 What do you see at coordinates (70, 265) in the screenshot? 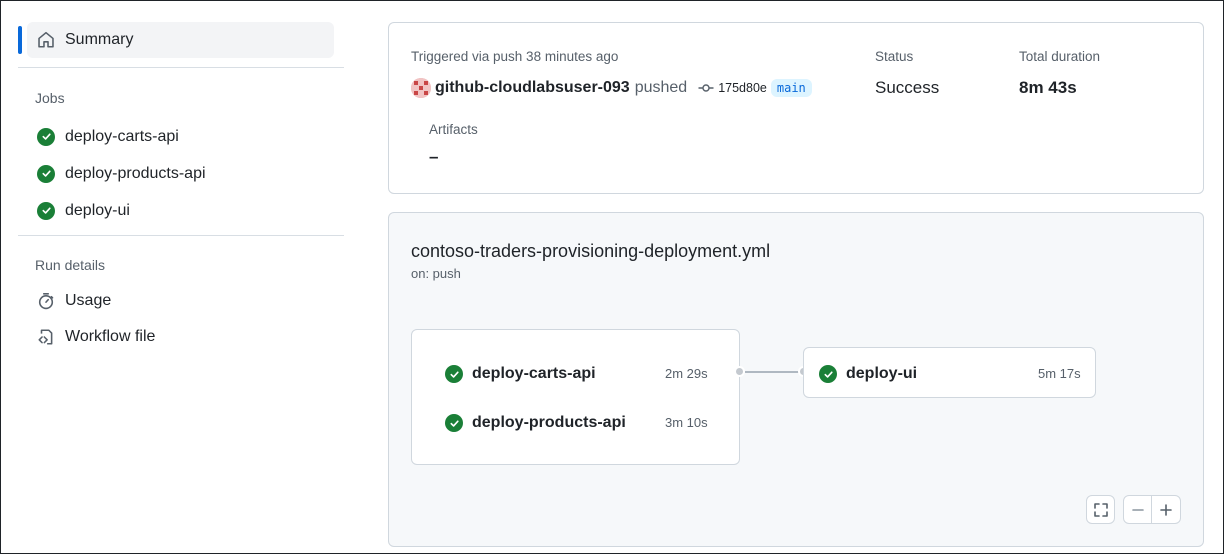
I see `run-details-section-title: Run details` at bounding box center [70, 265].